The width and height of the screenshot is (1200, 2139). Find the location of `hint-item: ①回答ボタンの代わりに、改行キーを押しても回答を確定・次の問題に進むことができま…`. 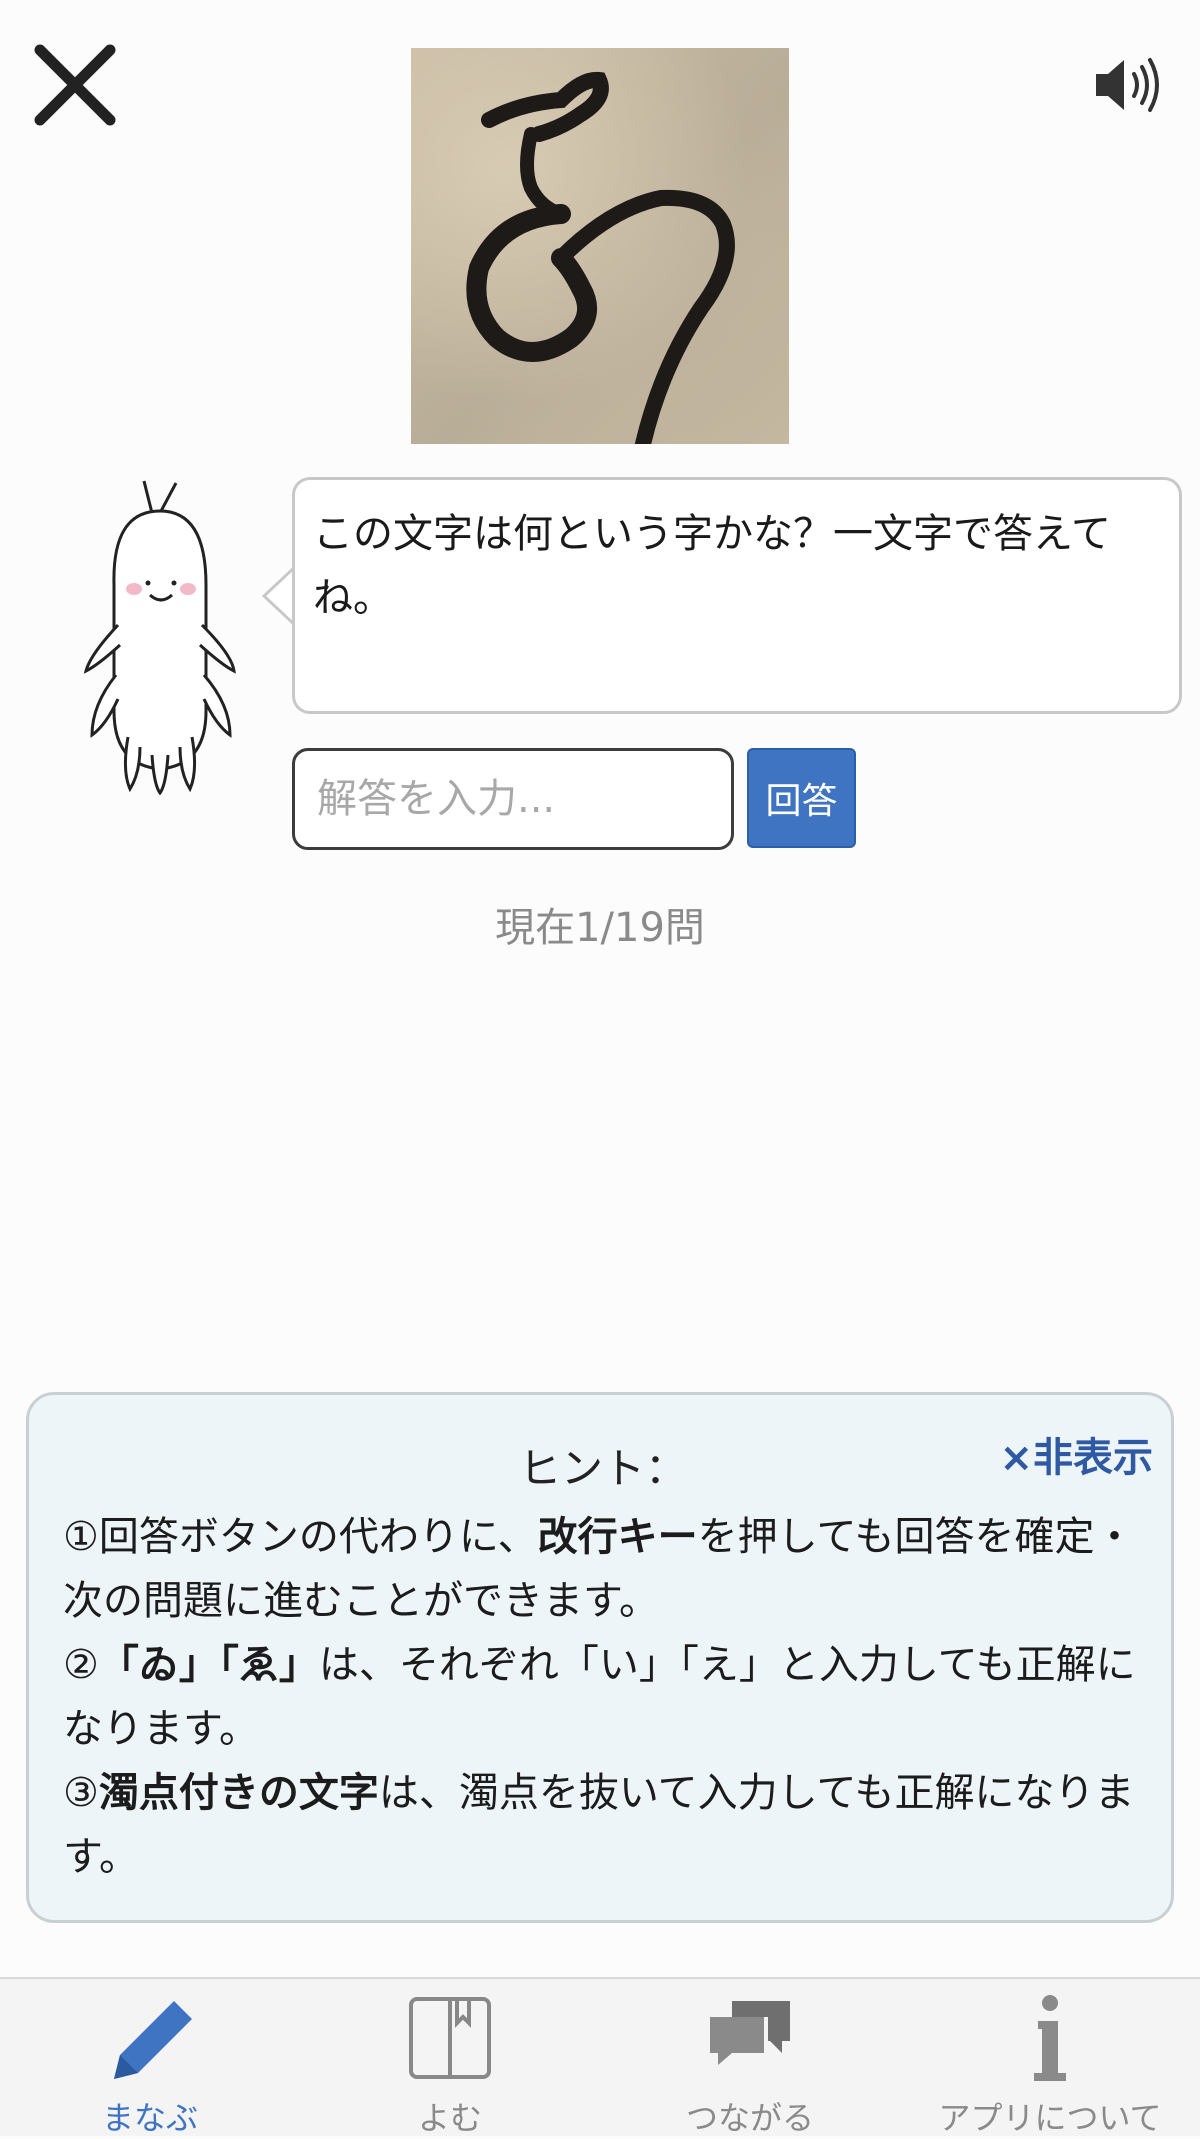

hint-item: ①回答ボタンの代わりに、改行キーを押しても回答を確定・次の問題に進むことができま… is located at coordinates (608, 1569).